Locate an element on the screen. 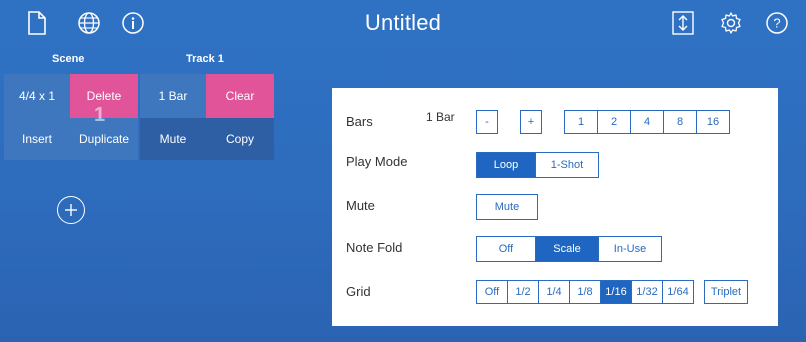  gear-icon is located at coordinates (731, 23).